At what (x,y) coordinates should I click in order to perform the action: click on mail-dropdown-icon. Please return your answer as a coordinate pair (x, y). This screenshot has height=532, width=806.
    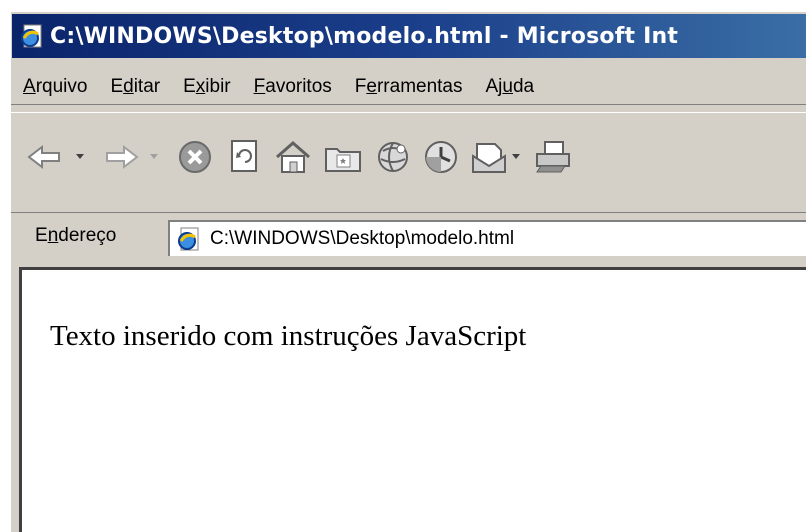
    Looking at the image, I should click on (516, 156).